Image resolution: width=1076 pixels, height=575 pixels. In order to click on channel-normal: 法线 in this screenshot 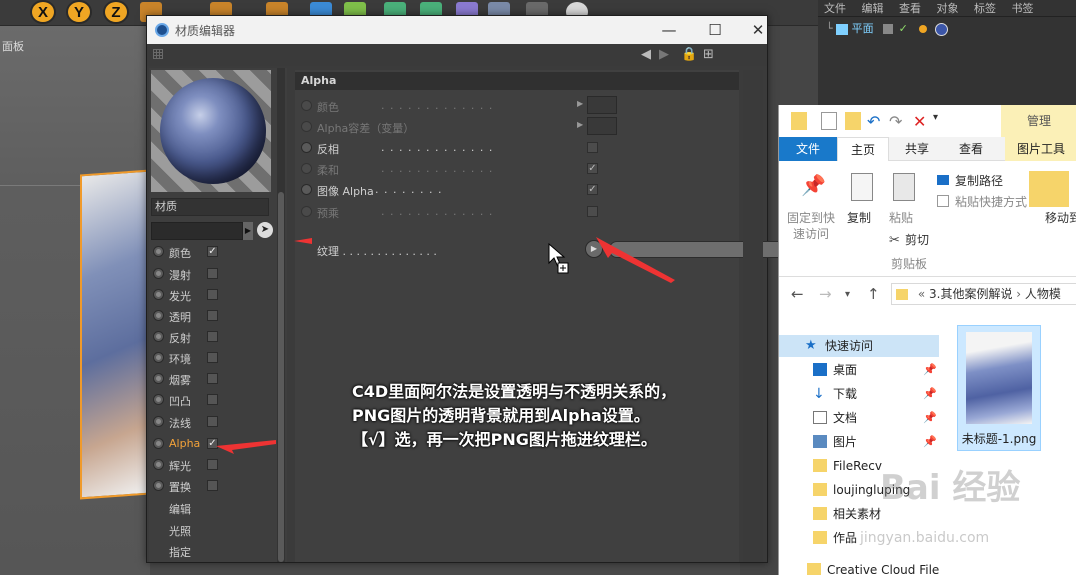, I will do `click(213, 422)`.